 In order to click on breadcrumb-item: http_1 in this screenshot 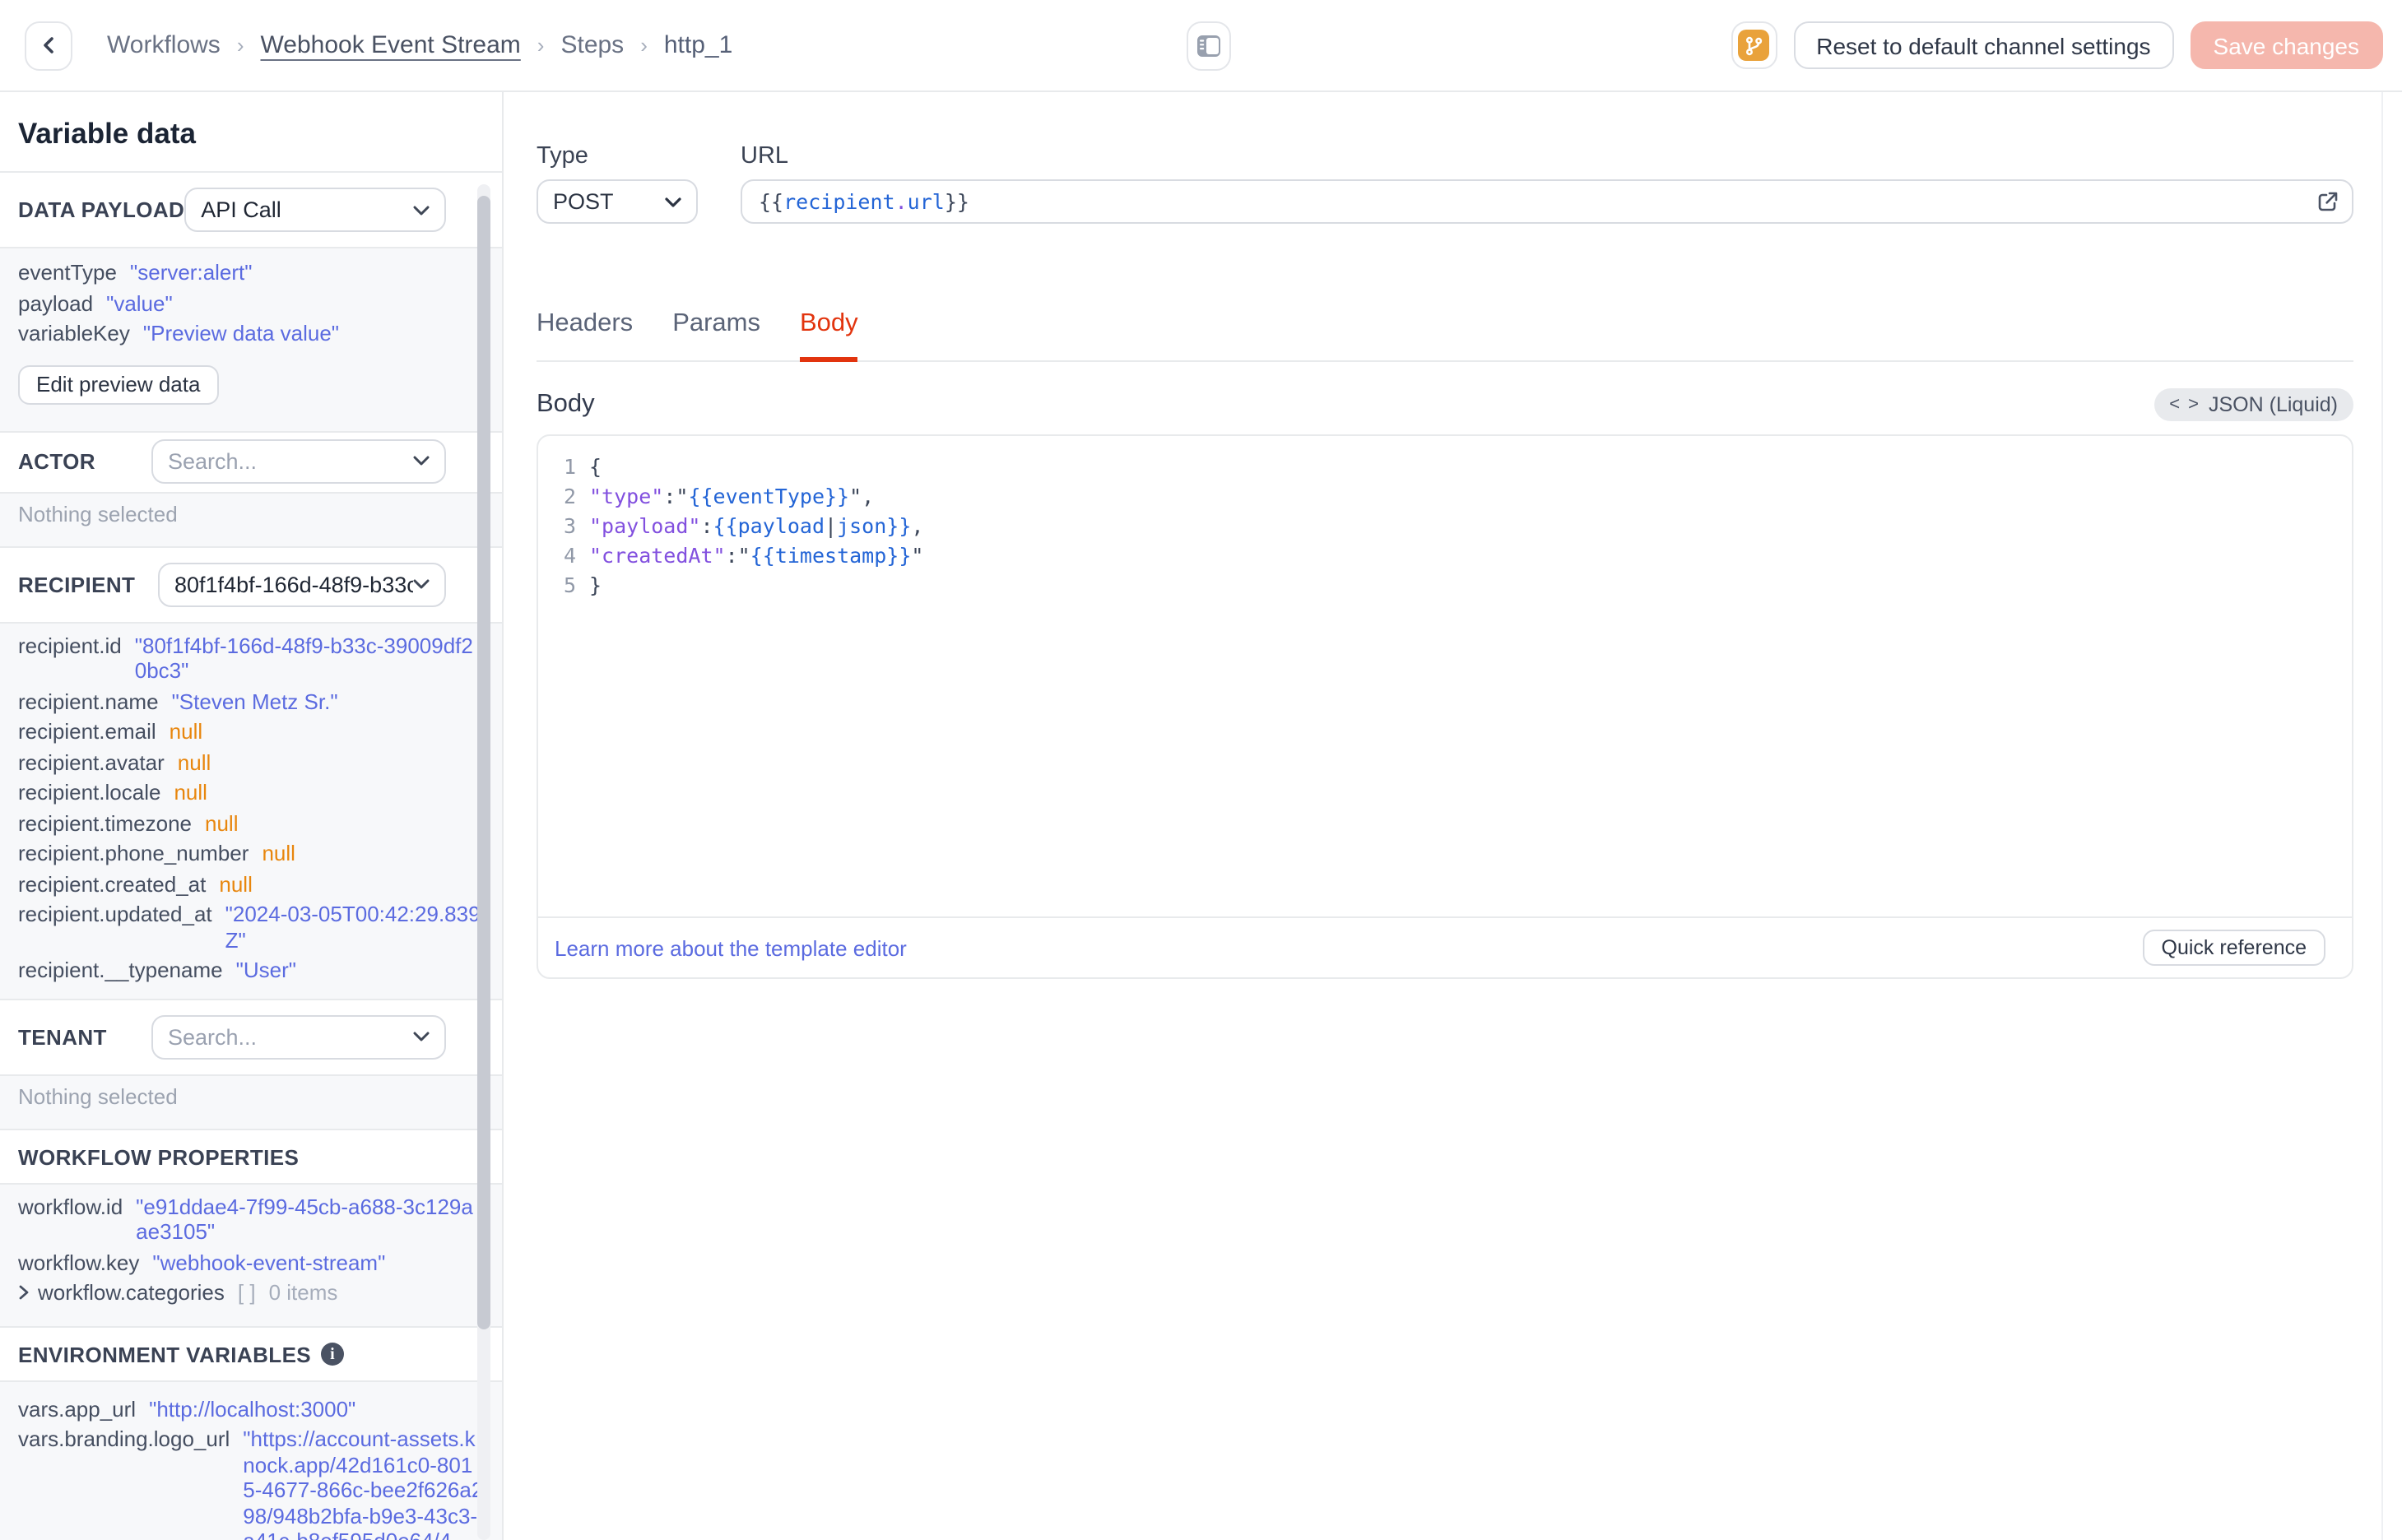, I will do `click(698, 45)`.